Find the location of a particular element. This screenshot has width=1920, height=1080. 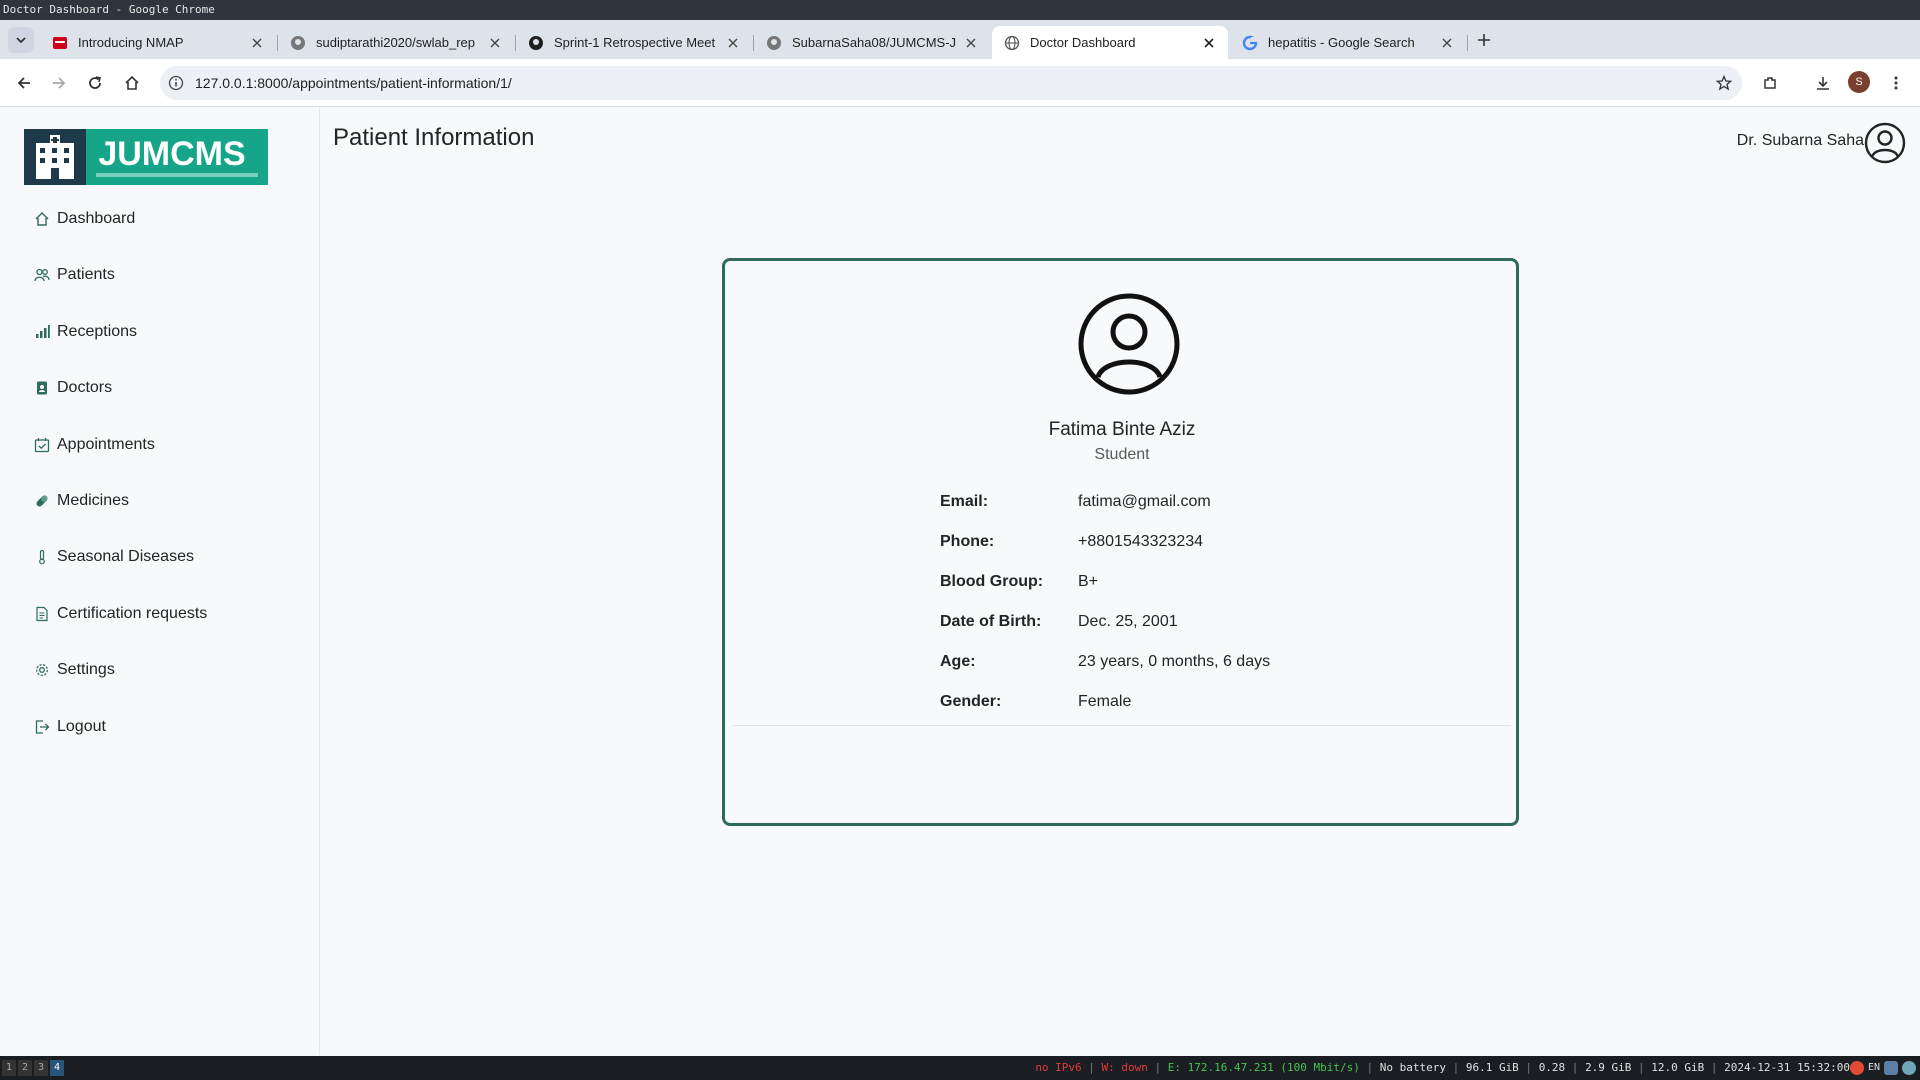

system-tray: EN is located at coordinates (1882, 1068).